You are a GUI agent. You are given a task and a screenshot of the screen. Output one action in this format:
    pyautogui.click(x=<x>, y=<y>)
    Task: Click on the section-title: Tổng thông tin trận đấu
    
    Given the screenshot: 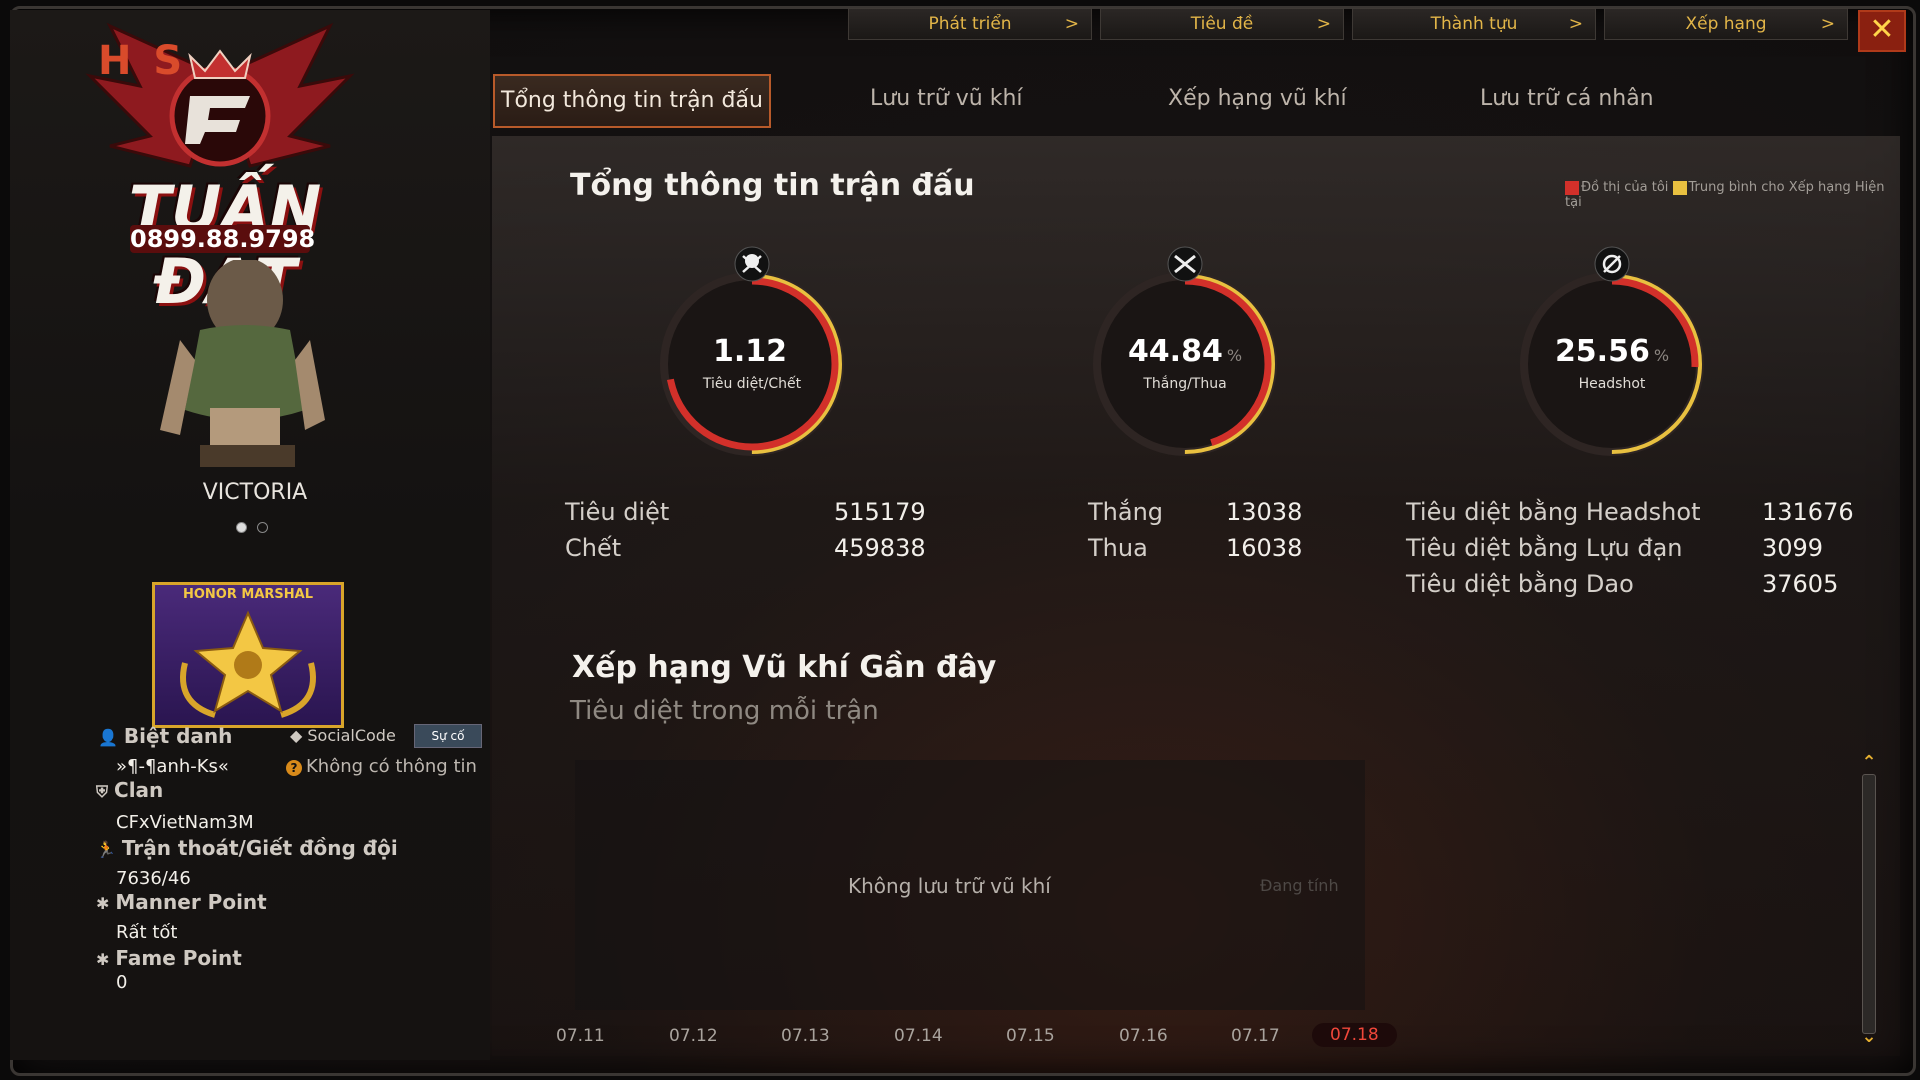 What is the action you would take?
    pyautogui.click(x=772, y=185)
    